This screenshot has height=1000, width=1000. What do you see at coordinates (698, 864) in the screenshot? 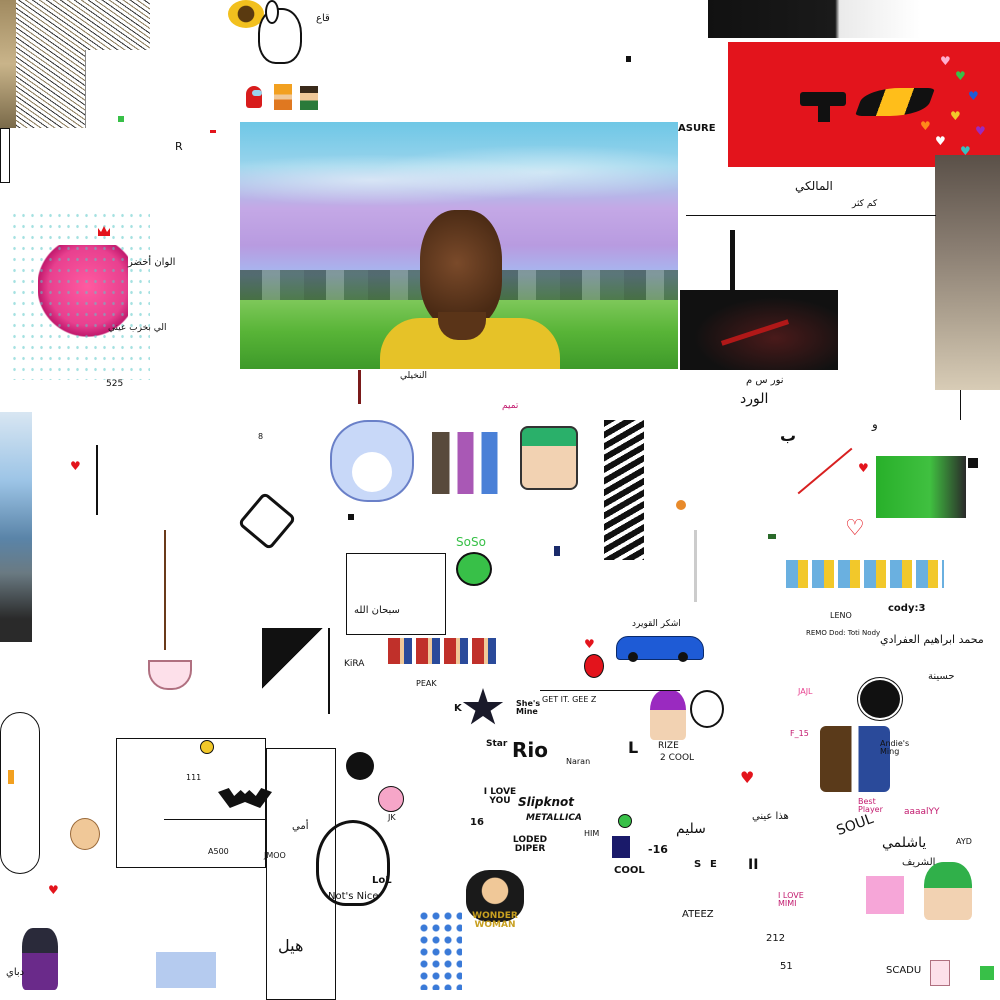
I see `text-glyph-s: S` at bounding box center [698, 864].